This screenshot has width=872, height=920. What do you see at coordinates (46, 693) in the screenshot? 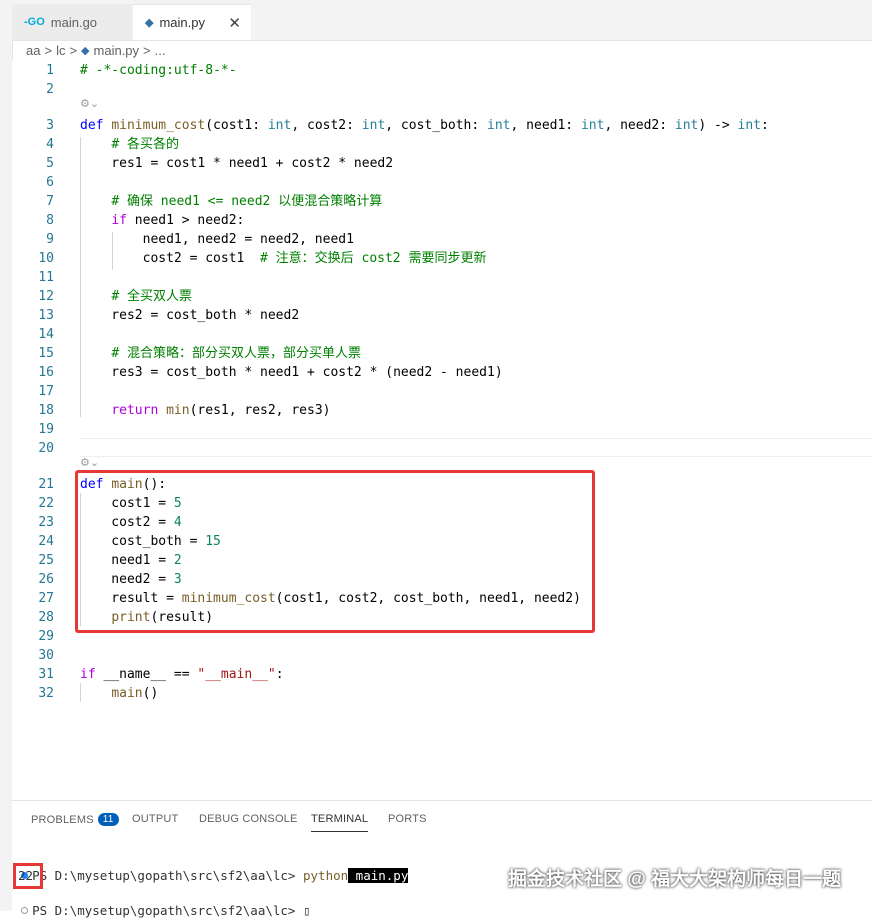
I see `line-number: 32` at bounding box center [46, 693].